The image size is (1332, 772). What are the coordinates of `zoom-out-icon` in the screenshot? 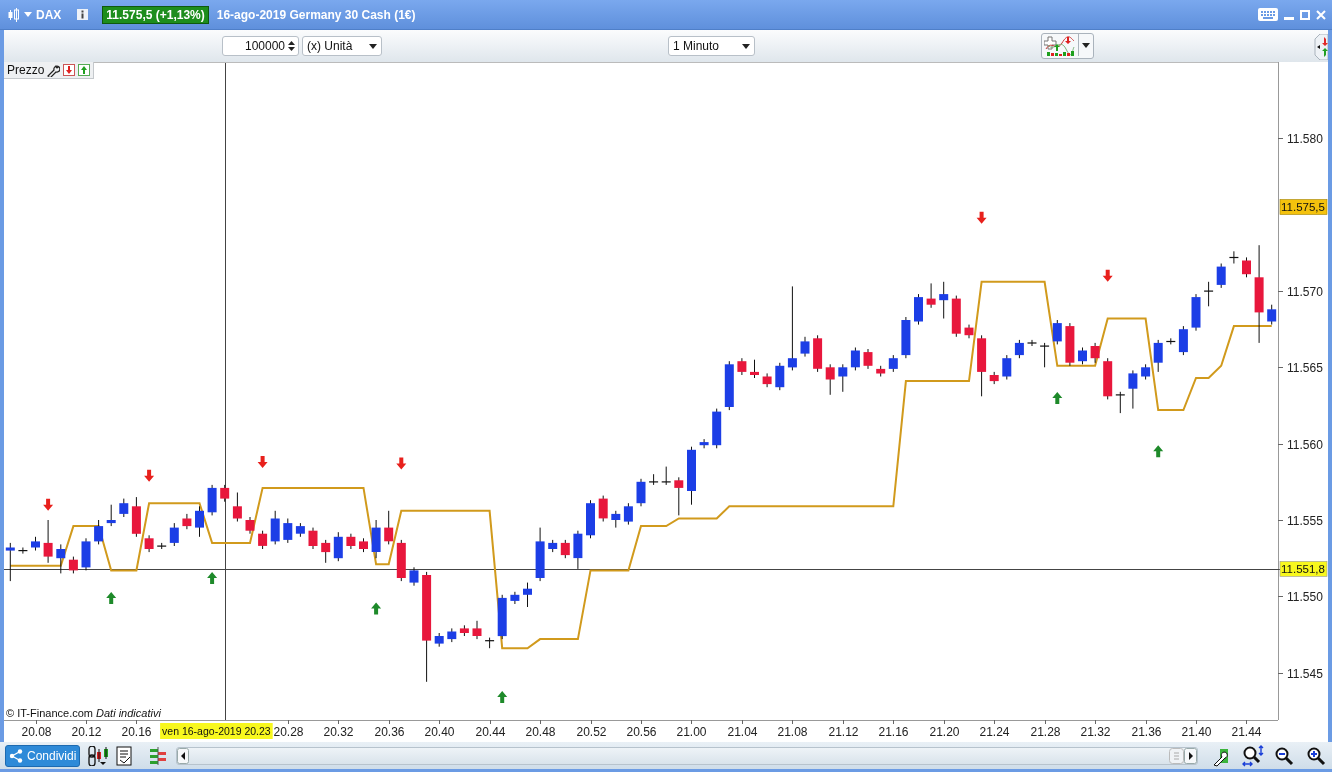 It's located at (1284, 755).